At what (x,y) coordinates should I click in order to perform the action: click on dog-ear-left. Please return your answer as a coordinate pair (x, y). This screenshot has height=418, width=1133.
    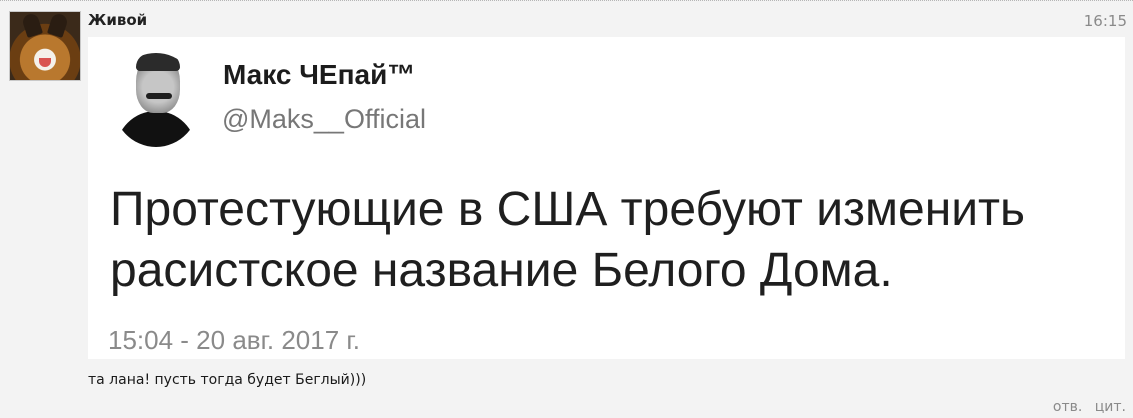
    Looking at the image, I should click on (32, 25).